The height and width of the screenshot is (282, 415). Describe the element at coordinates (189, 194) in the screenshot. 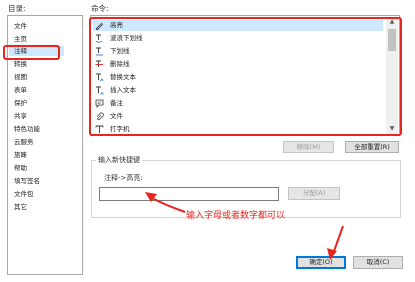

I see `shortcut-input` at that location.